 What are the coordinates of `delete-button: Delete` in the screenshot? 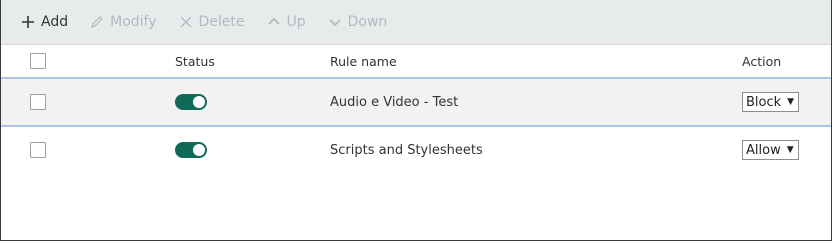 It's located at (212, 22).